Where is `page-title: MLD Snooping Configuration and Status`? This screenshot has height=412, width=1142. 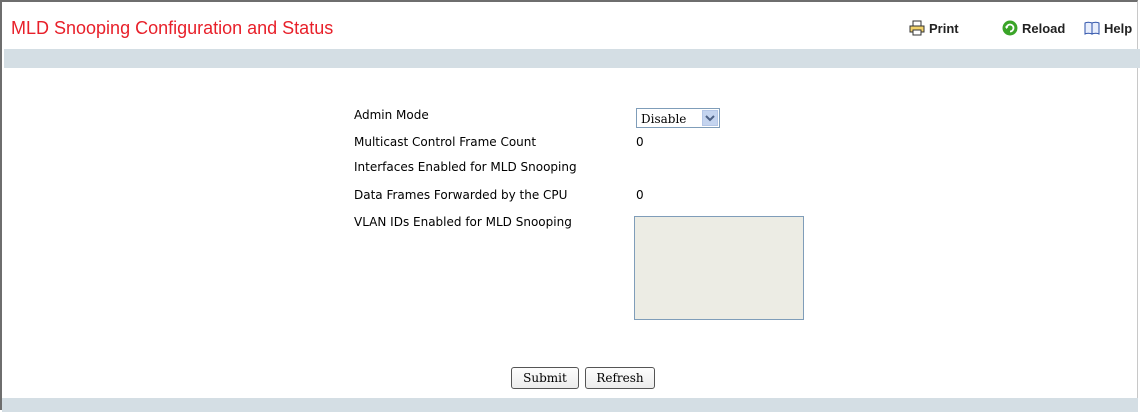 page-title: MLD Snooping Configuration and Status is located at coordinates (172, 28).